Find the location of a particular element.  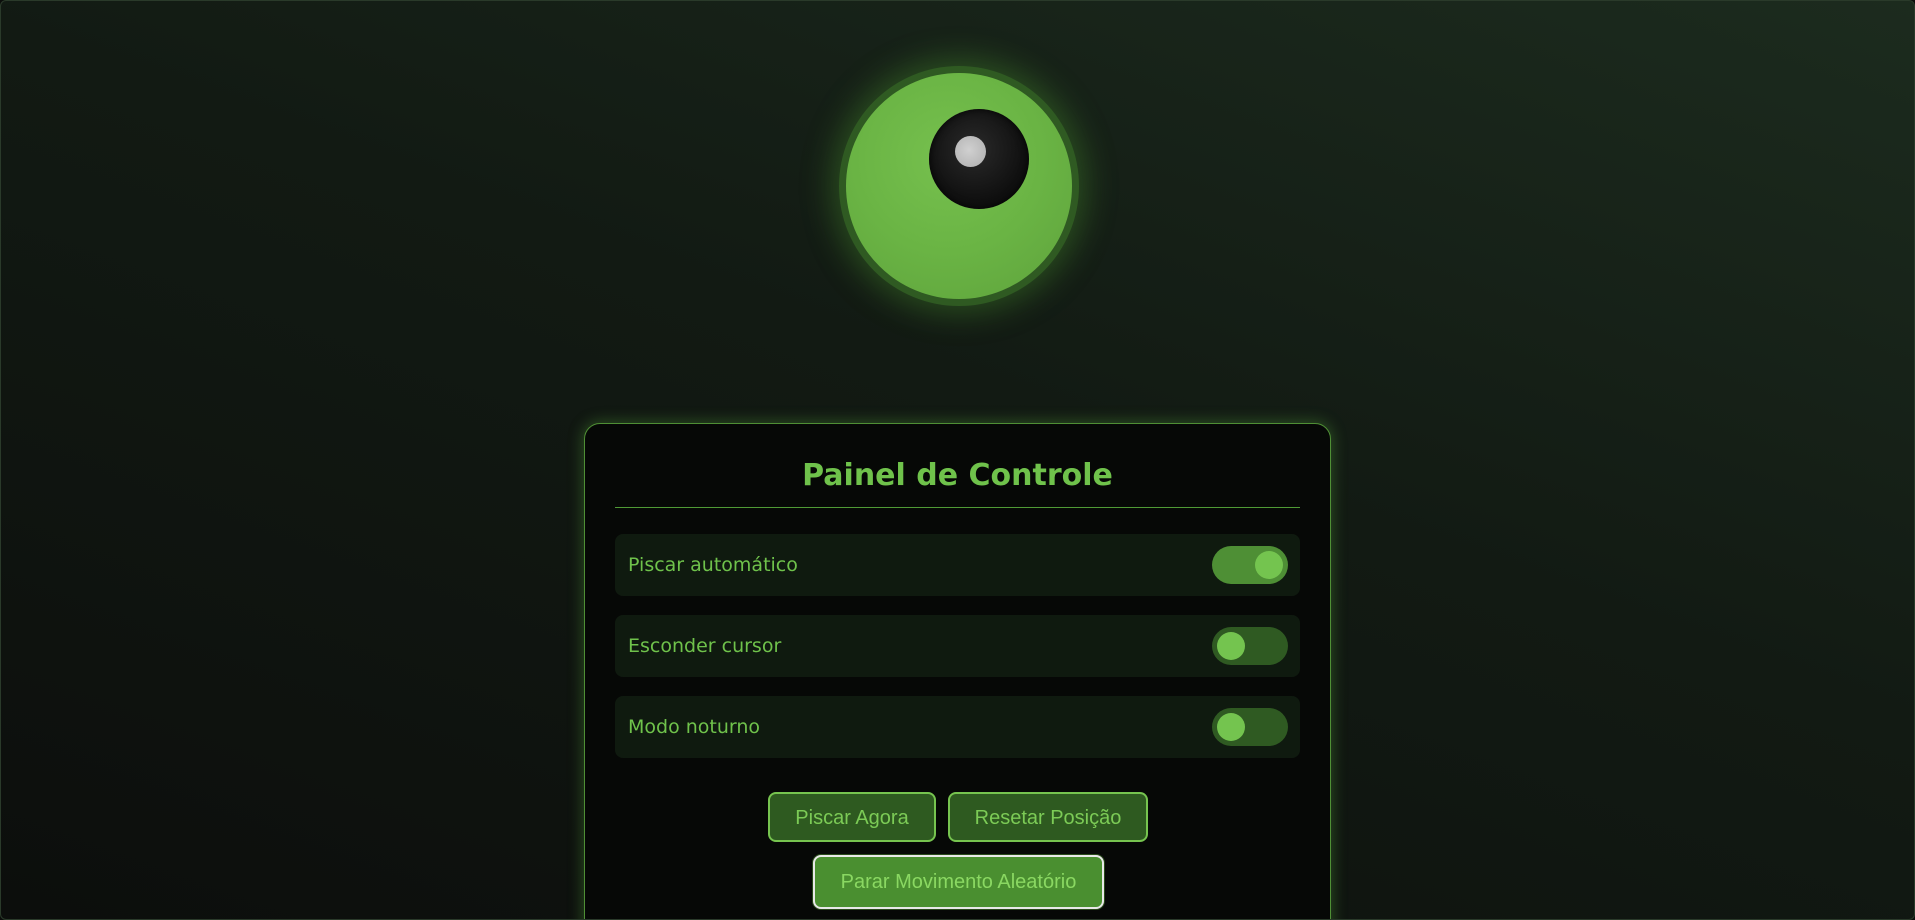

setting-row-night-mode: Modo noturno is located at coordinates (957, 727).